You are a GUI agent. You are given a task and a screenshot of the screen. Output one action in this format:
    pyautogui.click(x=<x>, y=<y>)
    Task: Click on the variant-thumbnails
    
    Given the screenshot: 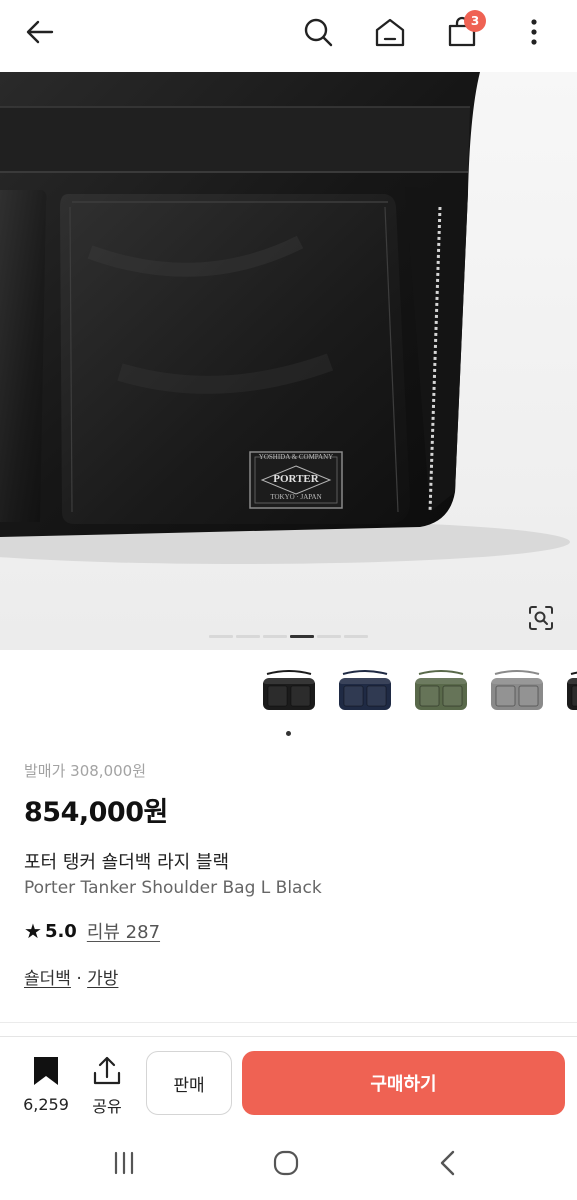 What is the action you would take?
    pyautogui.click(x=288, y=695)
    